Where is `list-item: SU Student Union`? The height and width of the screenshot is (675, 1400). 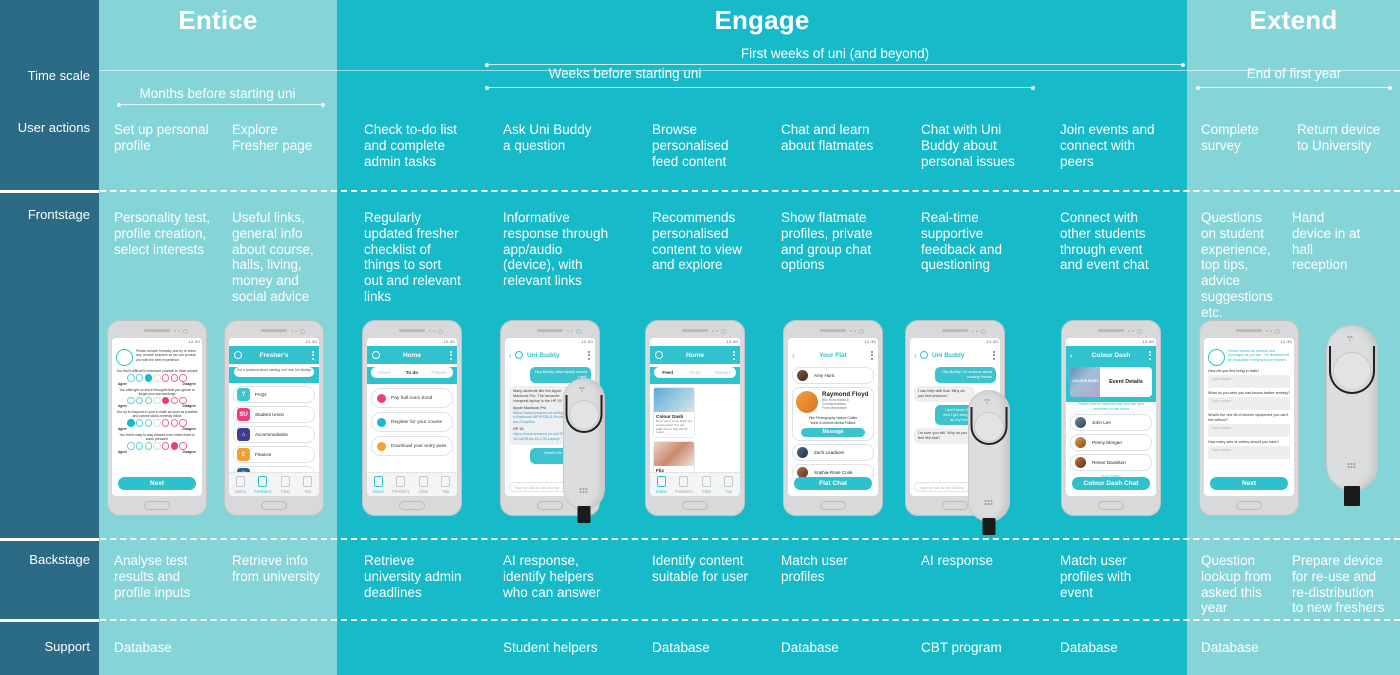 list-item: SU Student Union is located at coordinates (274, 414).